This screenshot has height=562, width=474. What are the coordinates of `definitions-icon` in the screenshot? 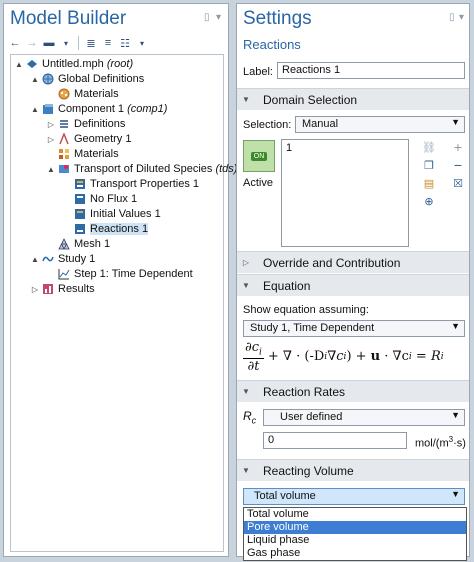 It's located at (64, 124).